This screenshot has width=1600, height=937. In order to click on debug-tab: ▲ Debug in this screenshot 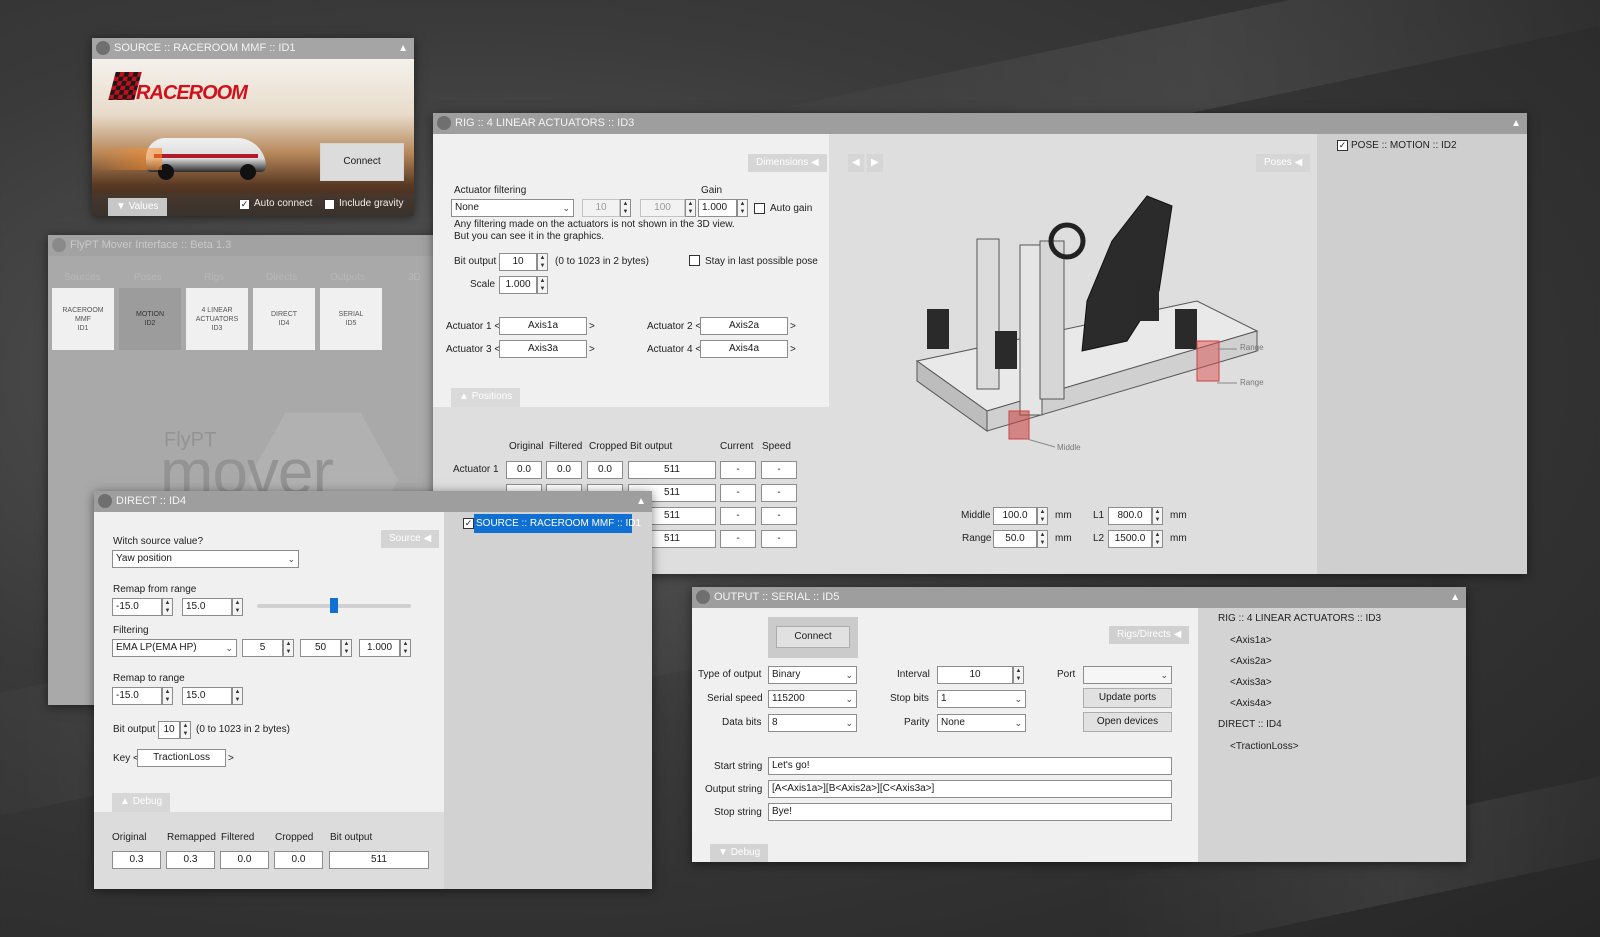, I will do `click(141, 802)`.